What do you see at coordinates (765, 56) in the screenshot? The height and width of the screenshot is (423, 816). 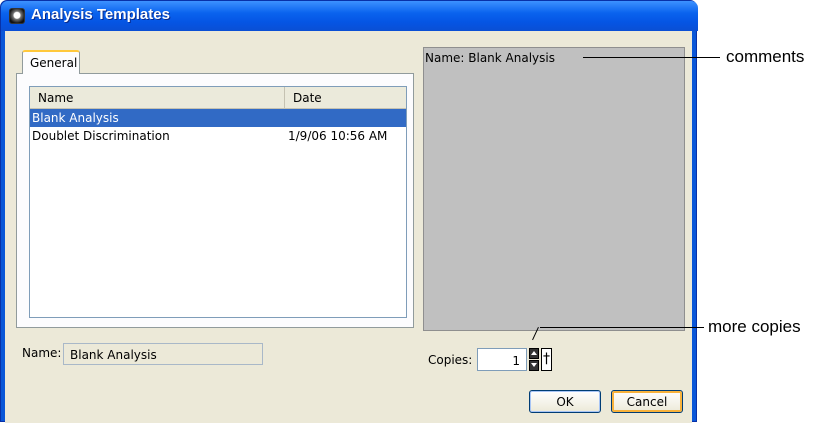 I see `comments-callout: comments` at bounding box center [765, 56].